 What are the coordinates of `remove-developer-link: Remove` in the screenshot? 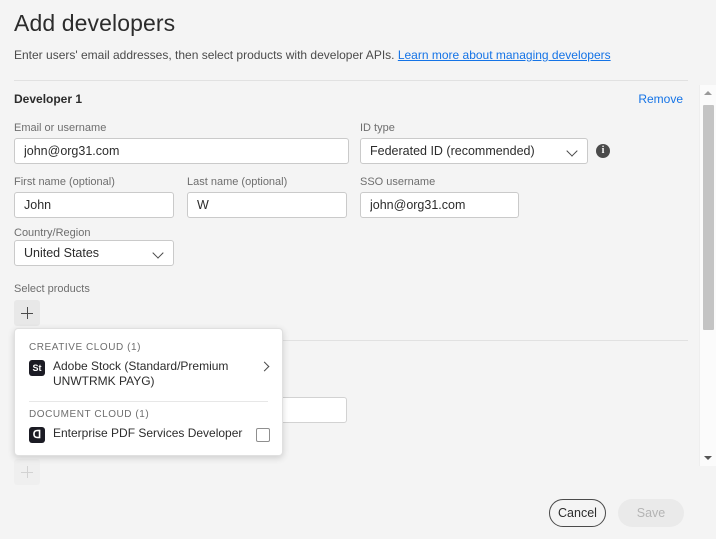 It's located at (660, 99).